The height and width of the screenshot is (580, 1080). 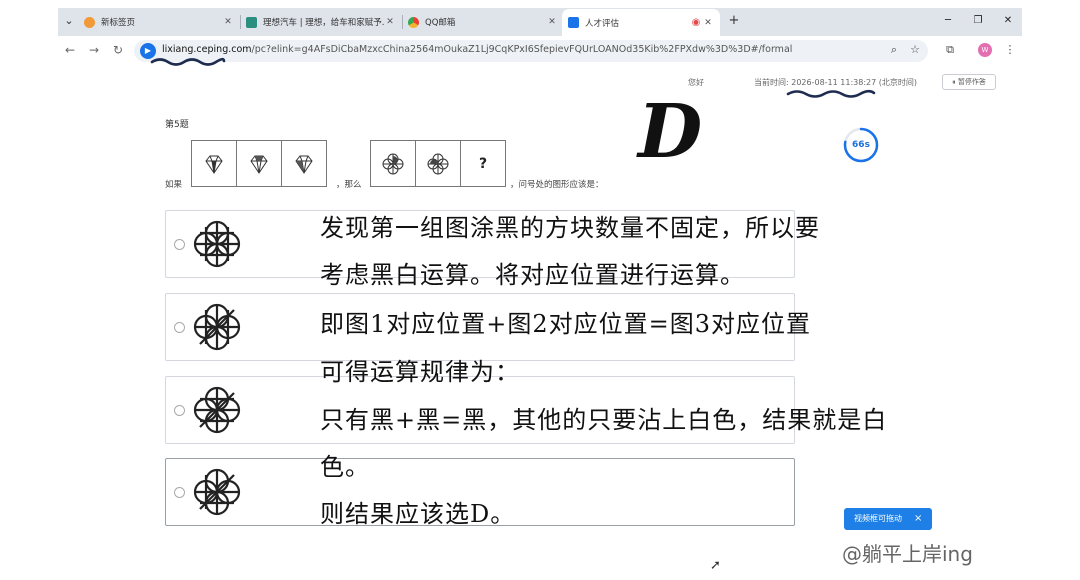 What do you see at coordinates (174, 185) in the screenshot?
I see `question-prefix: 如果` at bounding box center [174, 185].